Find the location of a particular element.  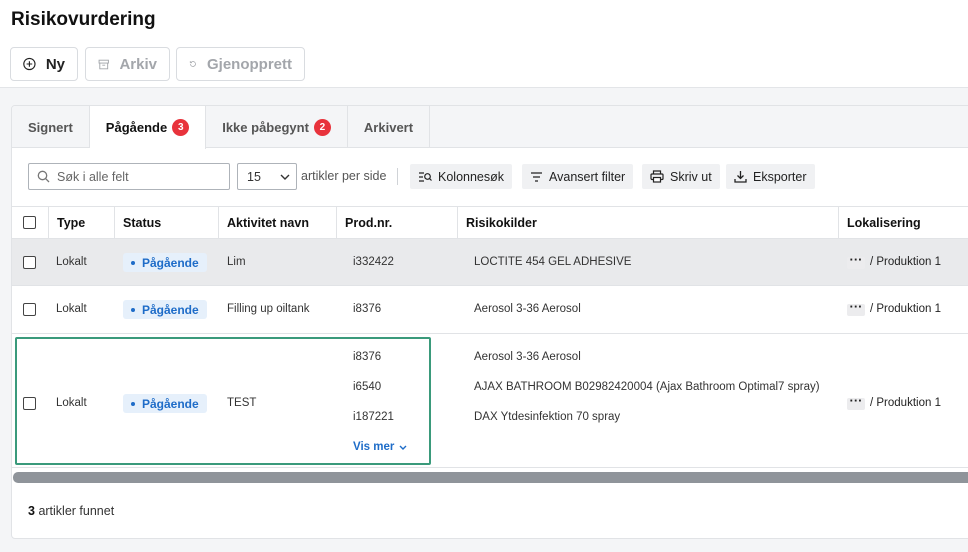

page-title: Risikovurdering is located at coordinates (83, 19).